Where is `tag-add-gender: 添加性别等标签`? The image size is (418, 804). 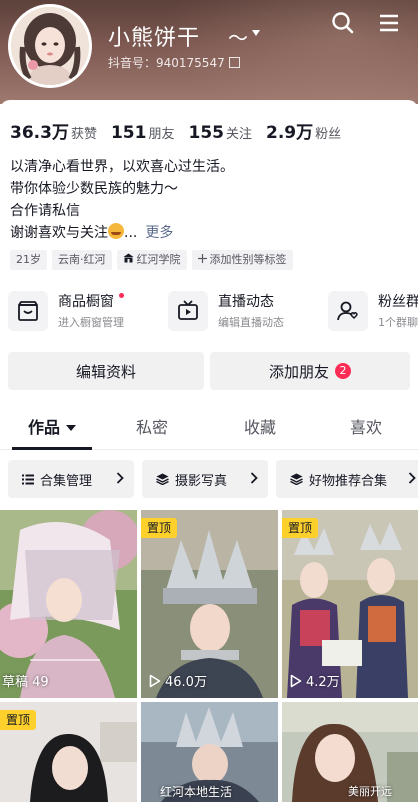
tag-add-gender: 添加性别等标签 is located at coordinates (242, 260).